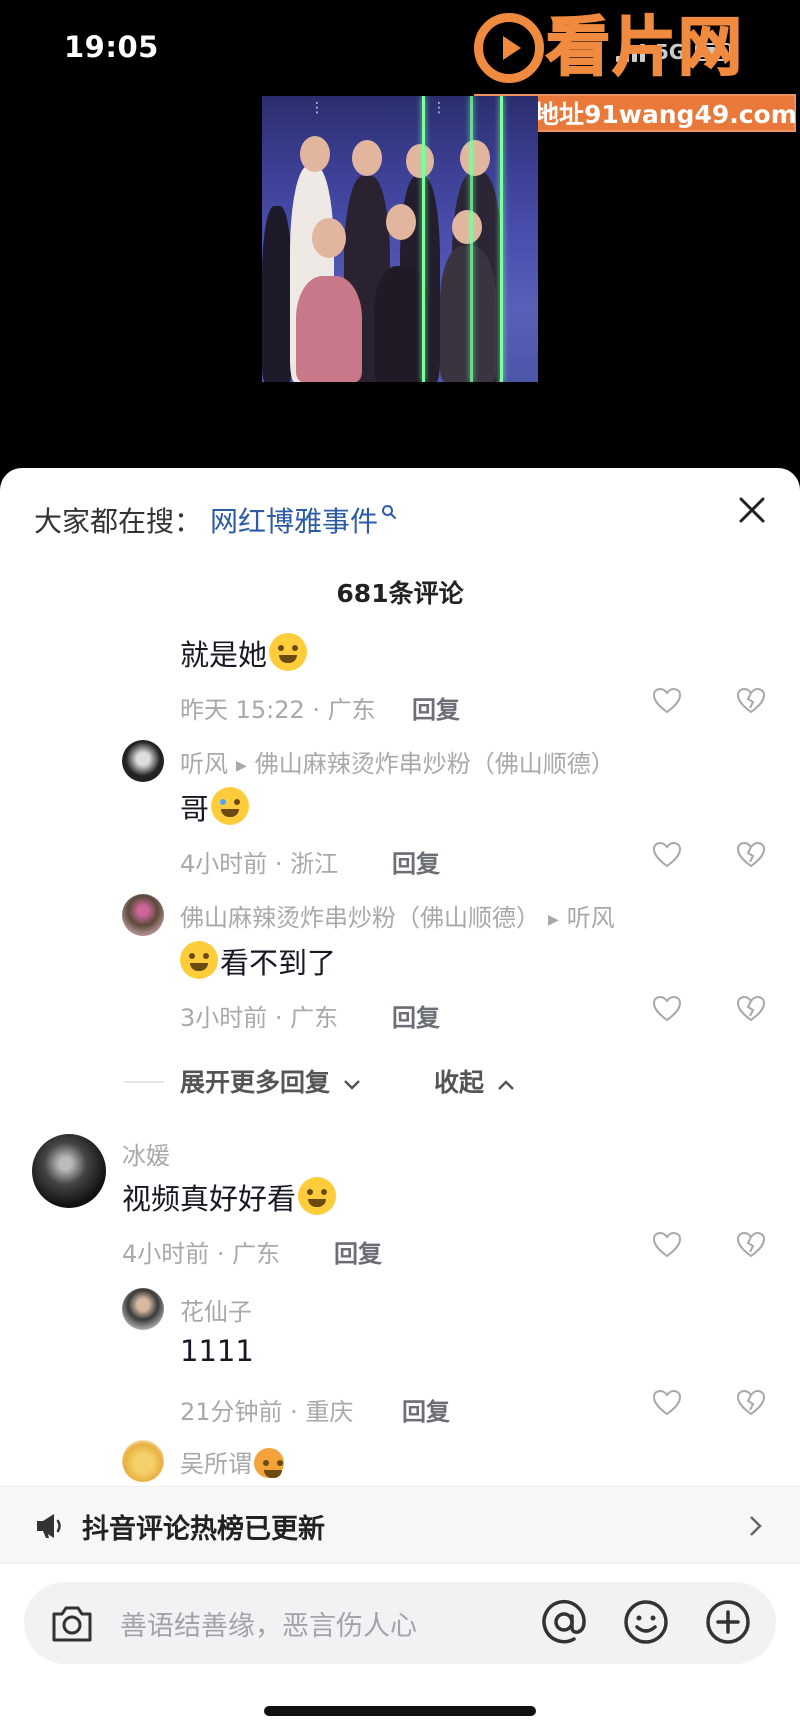  What do you see at coordinates (72, 1623) in the screenshot?
I see `camera-icon` at bounding box center [72, 1623].